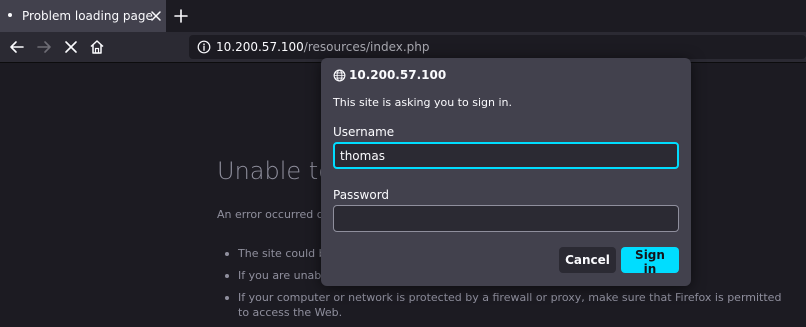  Describe the element at coordinates (497, 47) in the screenshot. I see `url-bar: 10.200.57.100/resources/index.php` at that location.